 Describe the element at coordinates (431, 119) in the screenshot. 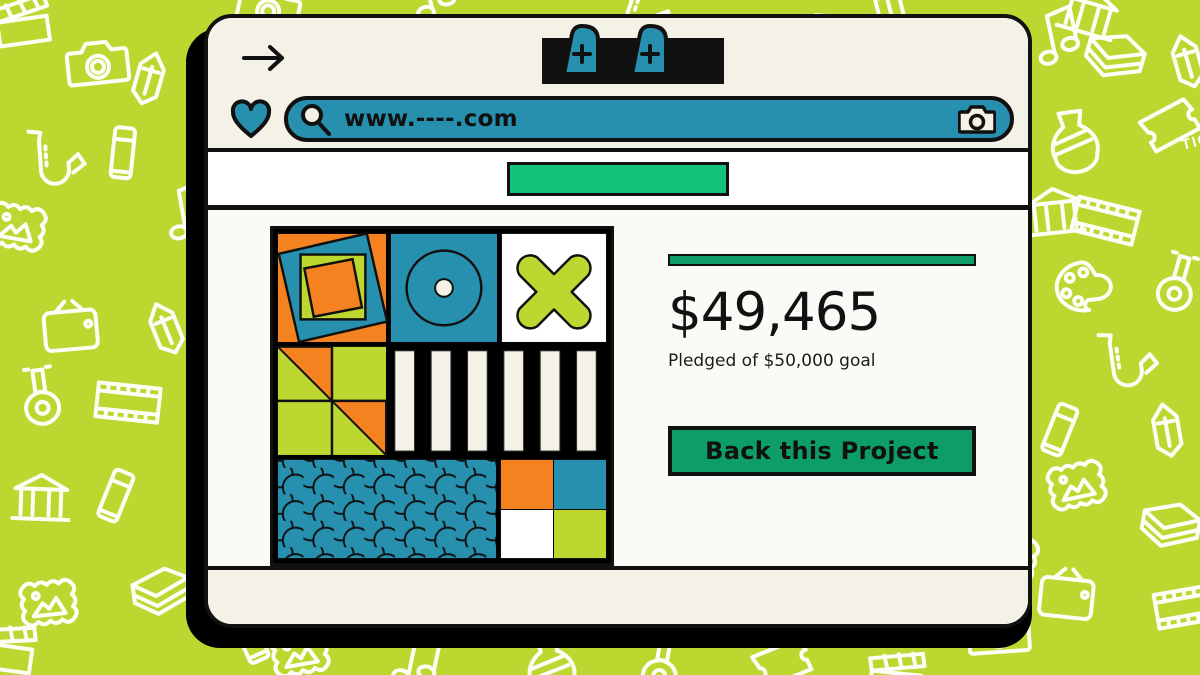

I see `address-bar-text: www.----.com` at that location.